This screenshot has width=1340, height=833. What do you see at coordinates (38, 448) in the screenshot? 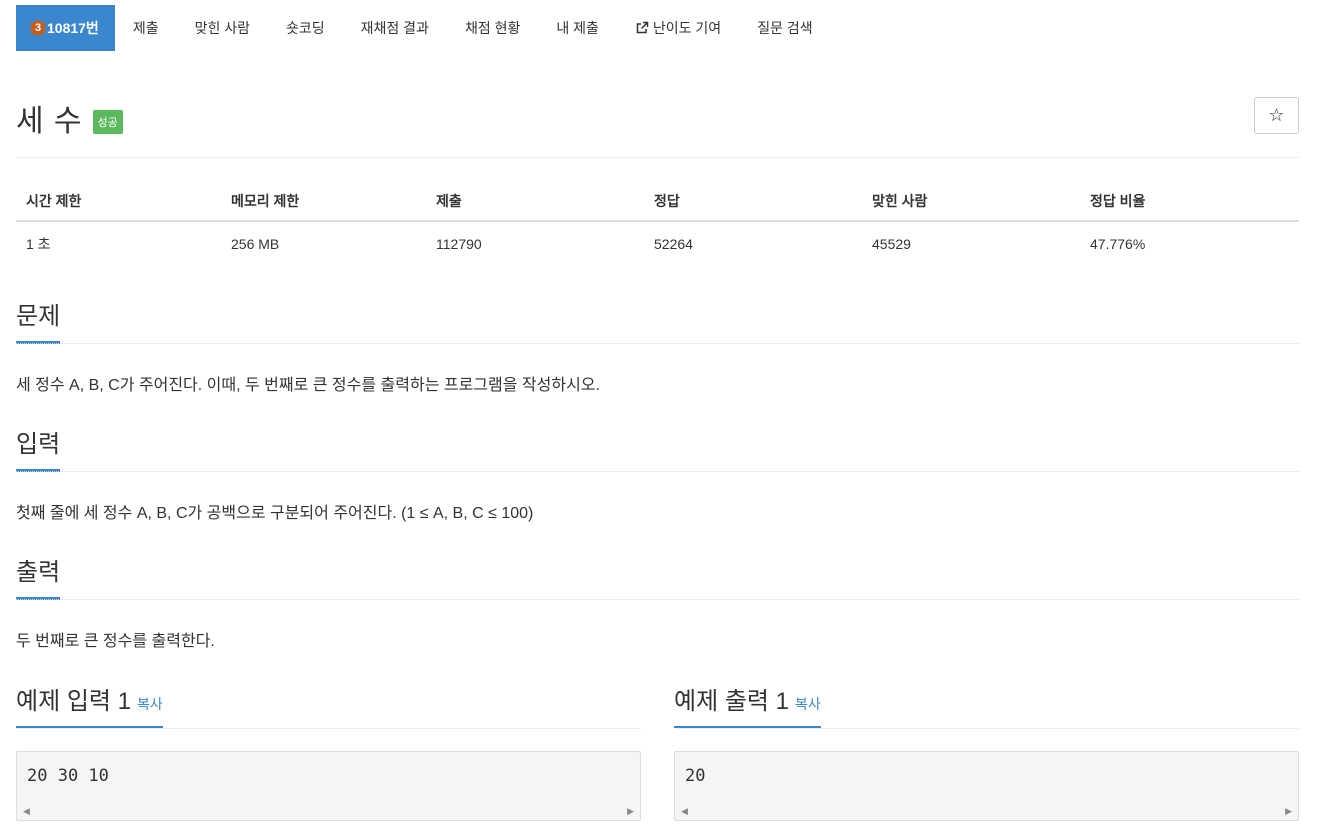
I see `input-section-title: 입력` at bounding box center [38, 448].